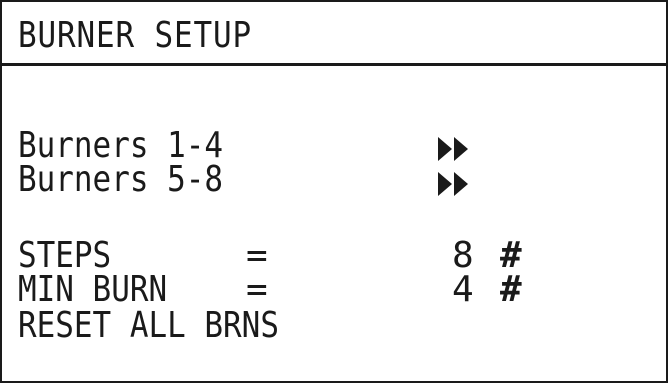  What do you see at coordinates (93, 289) in the screenshot?
I see `min-burn-label: MIN BURN` at bounding box center [93, 289].